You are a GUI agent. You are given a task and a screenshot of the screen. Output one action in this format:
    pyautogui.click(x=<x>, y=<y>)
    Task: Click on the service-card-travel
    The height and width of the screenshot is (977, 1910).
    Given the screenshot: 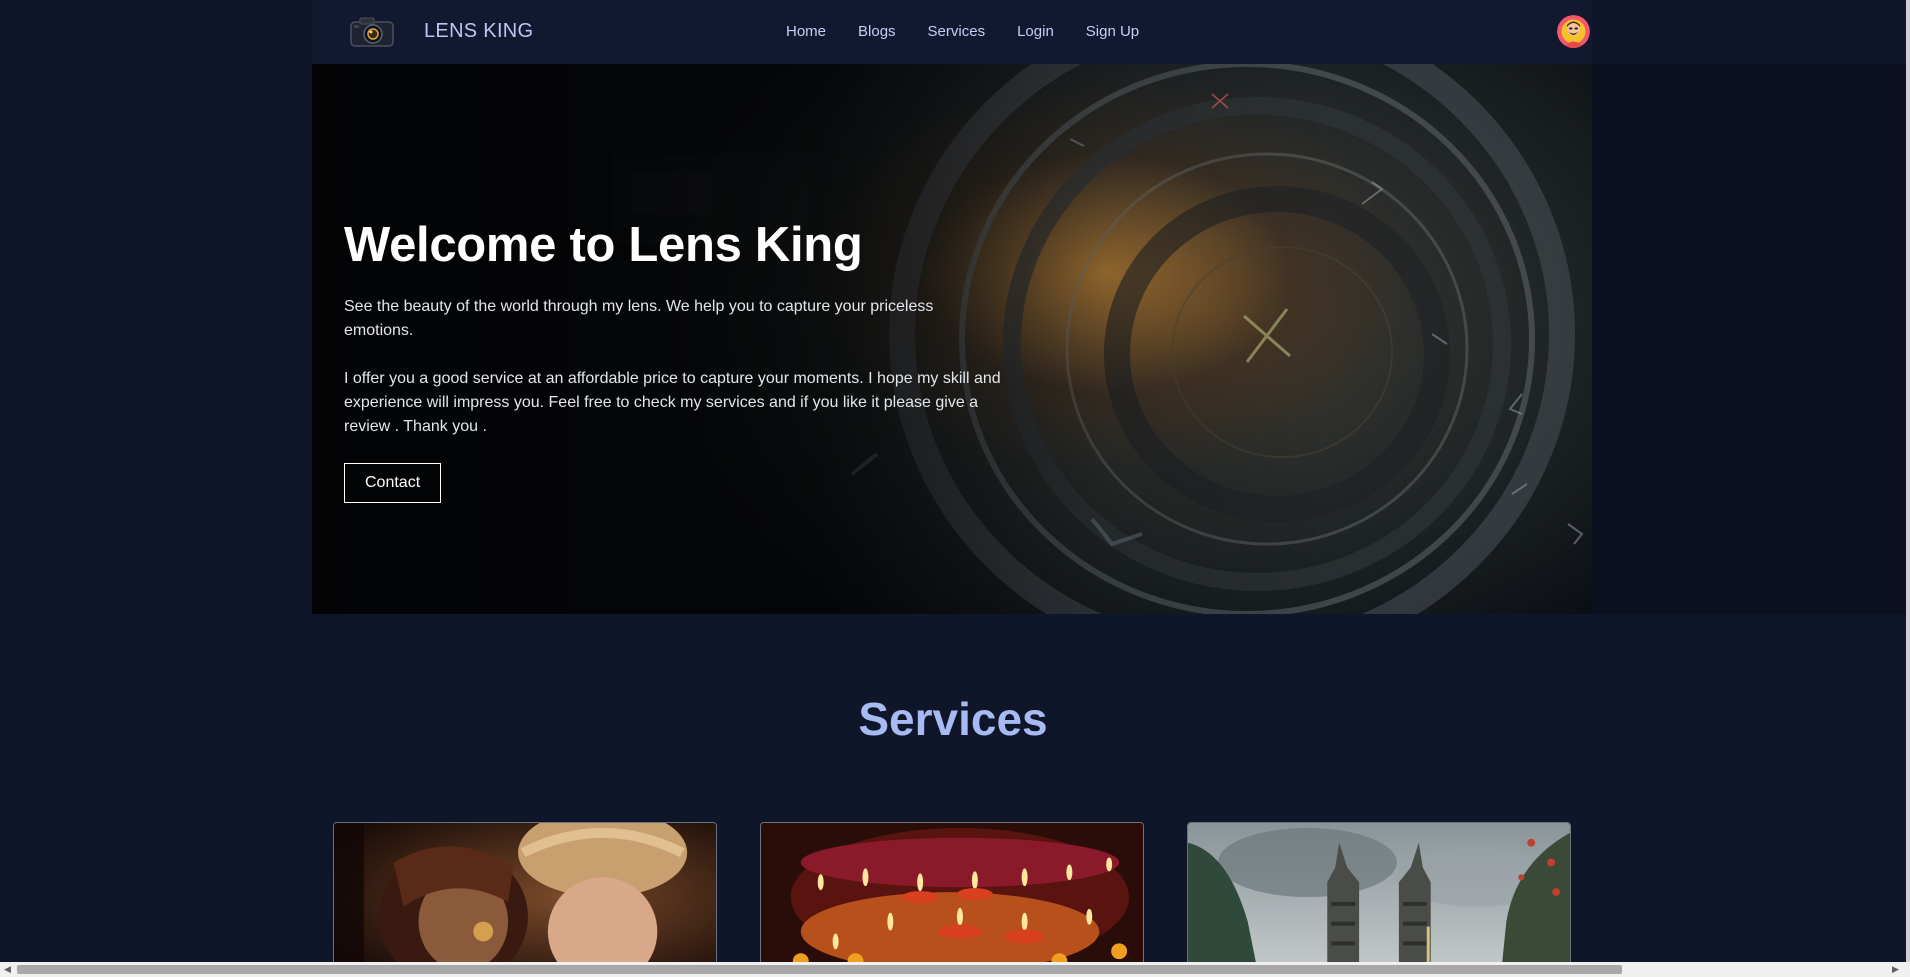 What is the action you would take?
    pyautogui.click(x=1379, y=897)
    